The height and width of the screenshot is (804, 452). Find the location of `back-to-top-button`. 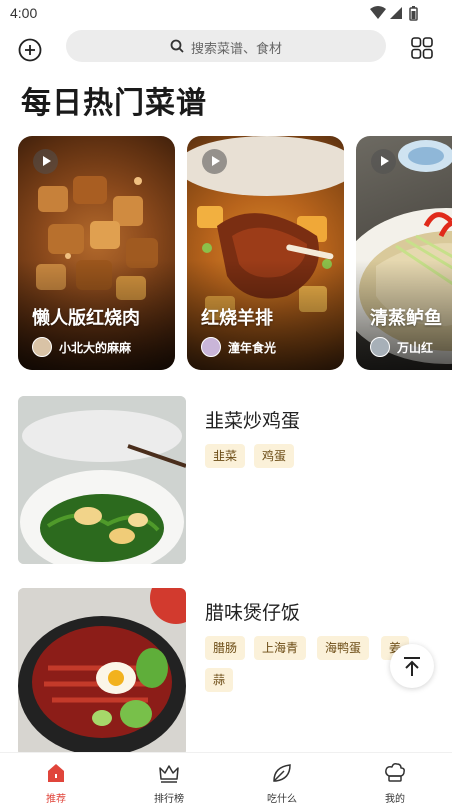

back-to-top-button is located at coordinates (412, 666).